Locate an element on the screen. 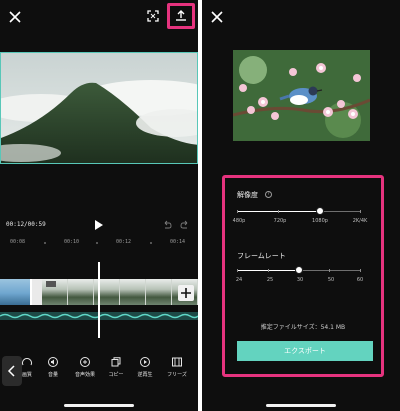  video-preview is located at coordinates (99, 108).